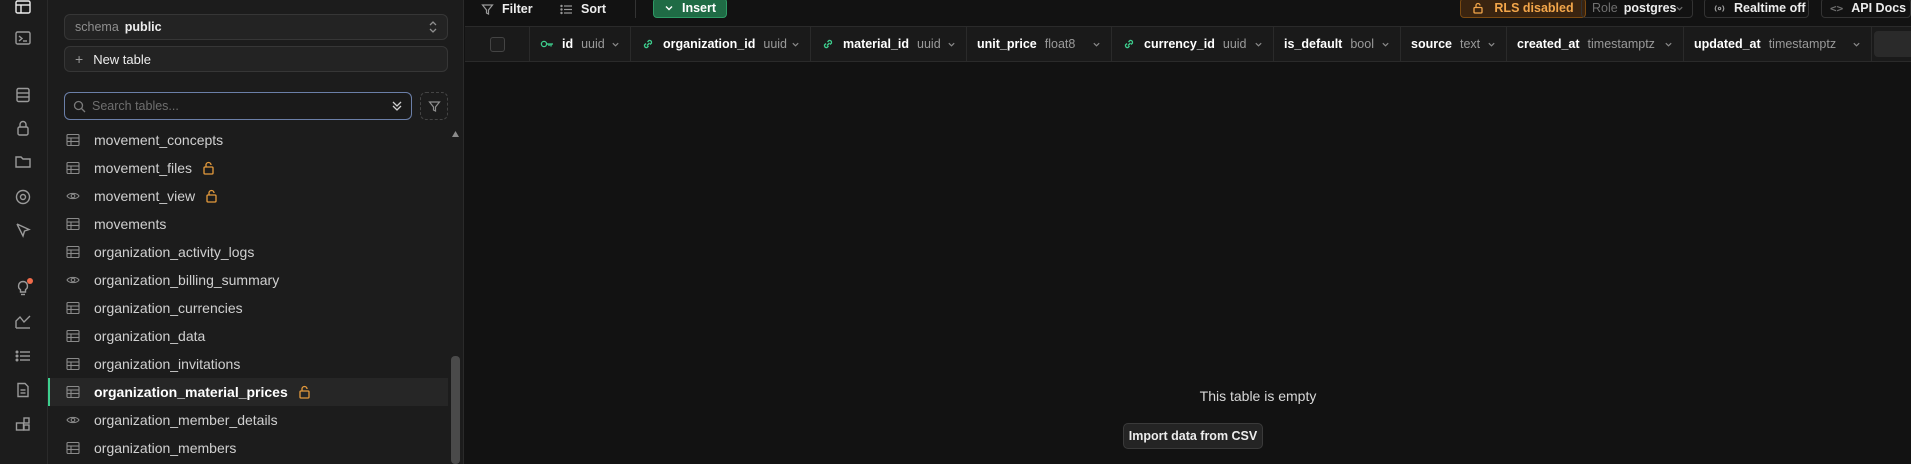 The width and height of the screenshot is (1911, 464). I want to click on column-header: unit_price float8, so click(1039, 44).